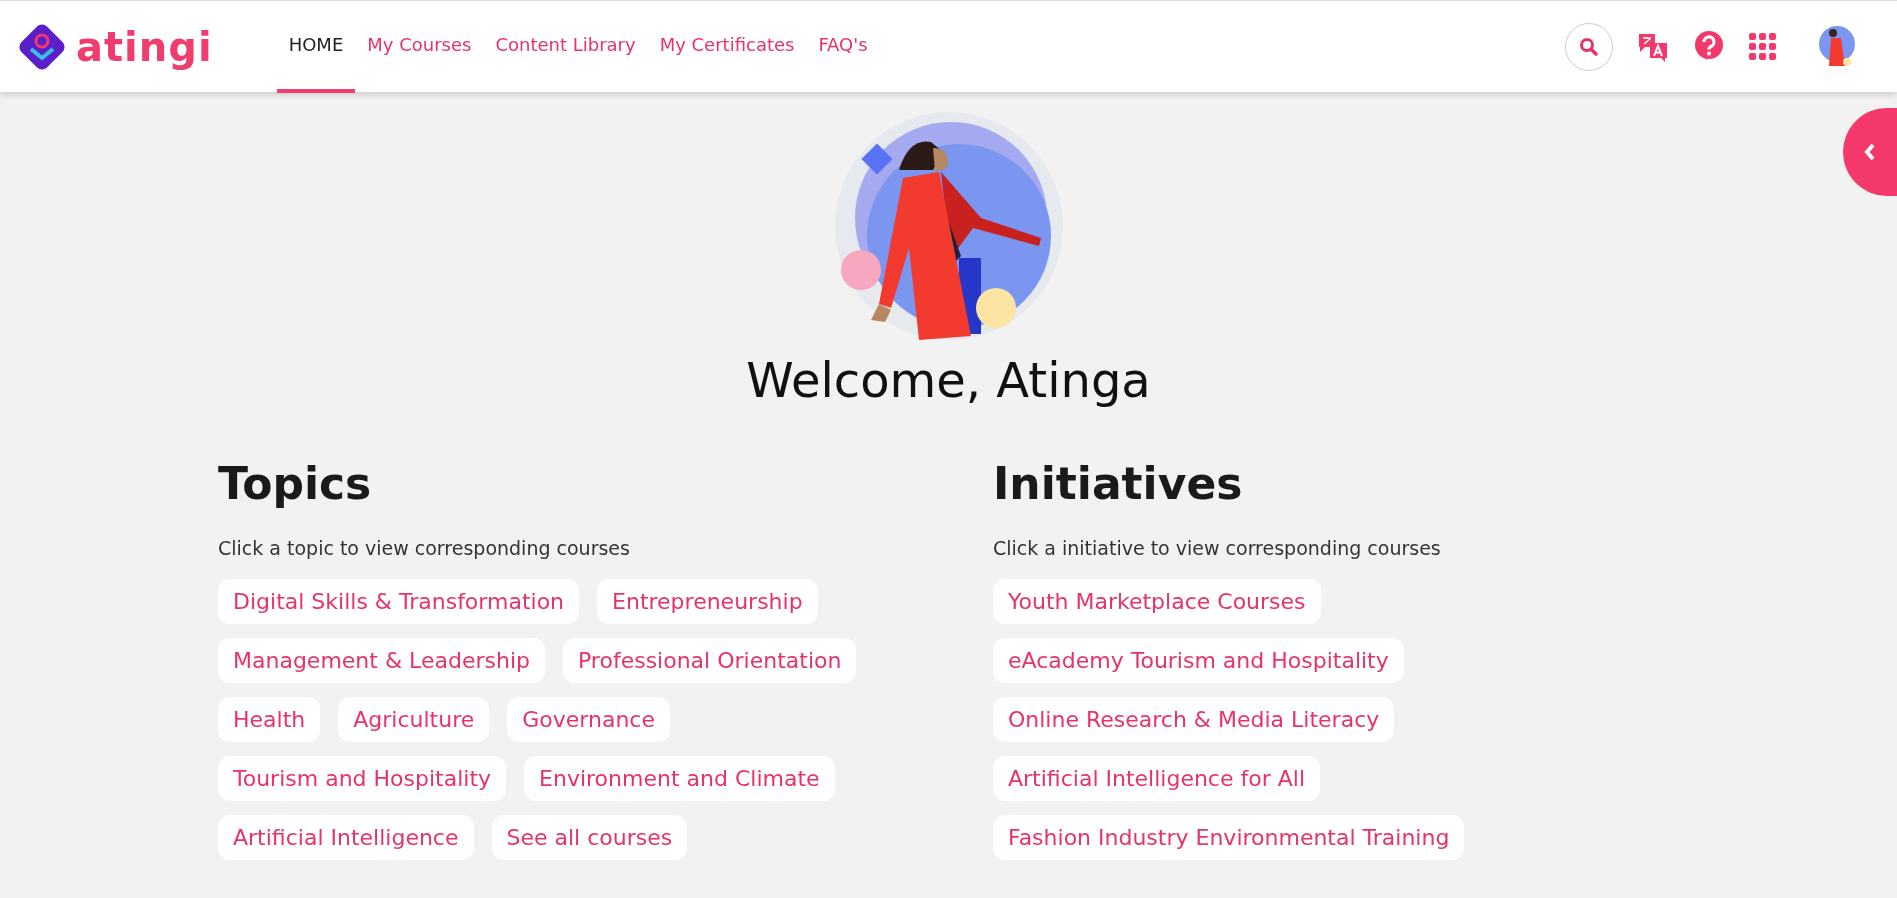  Describe the element at coordinates (1156, 778) in the screenshot. I see `topic-chip: Artificial Intelligence for All` at that location.